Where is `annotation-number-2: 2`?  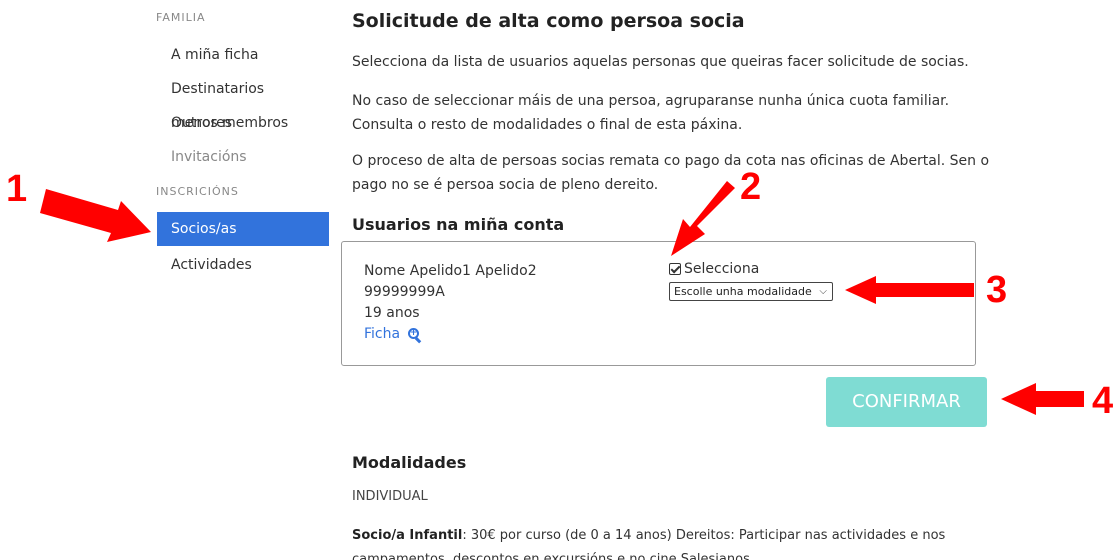
annotation-number-2: 2 is located at coordinates (751, 187).